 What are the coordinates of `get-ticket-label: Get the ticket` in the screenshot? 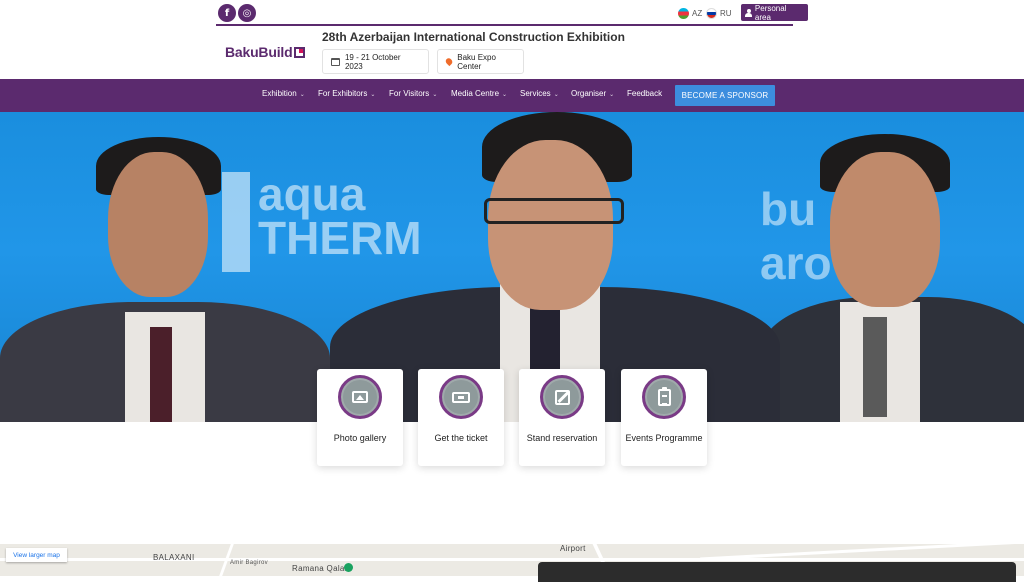 It's located at (461, 438).